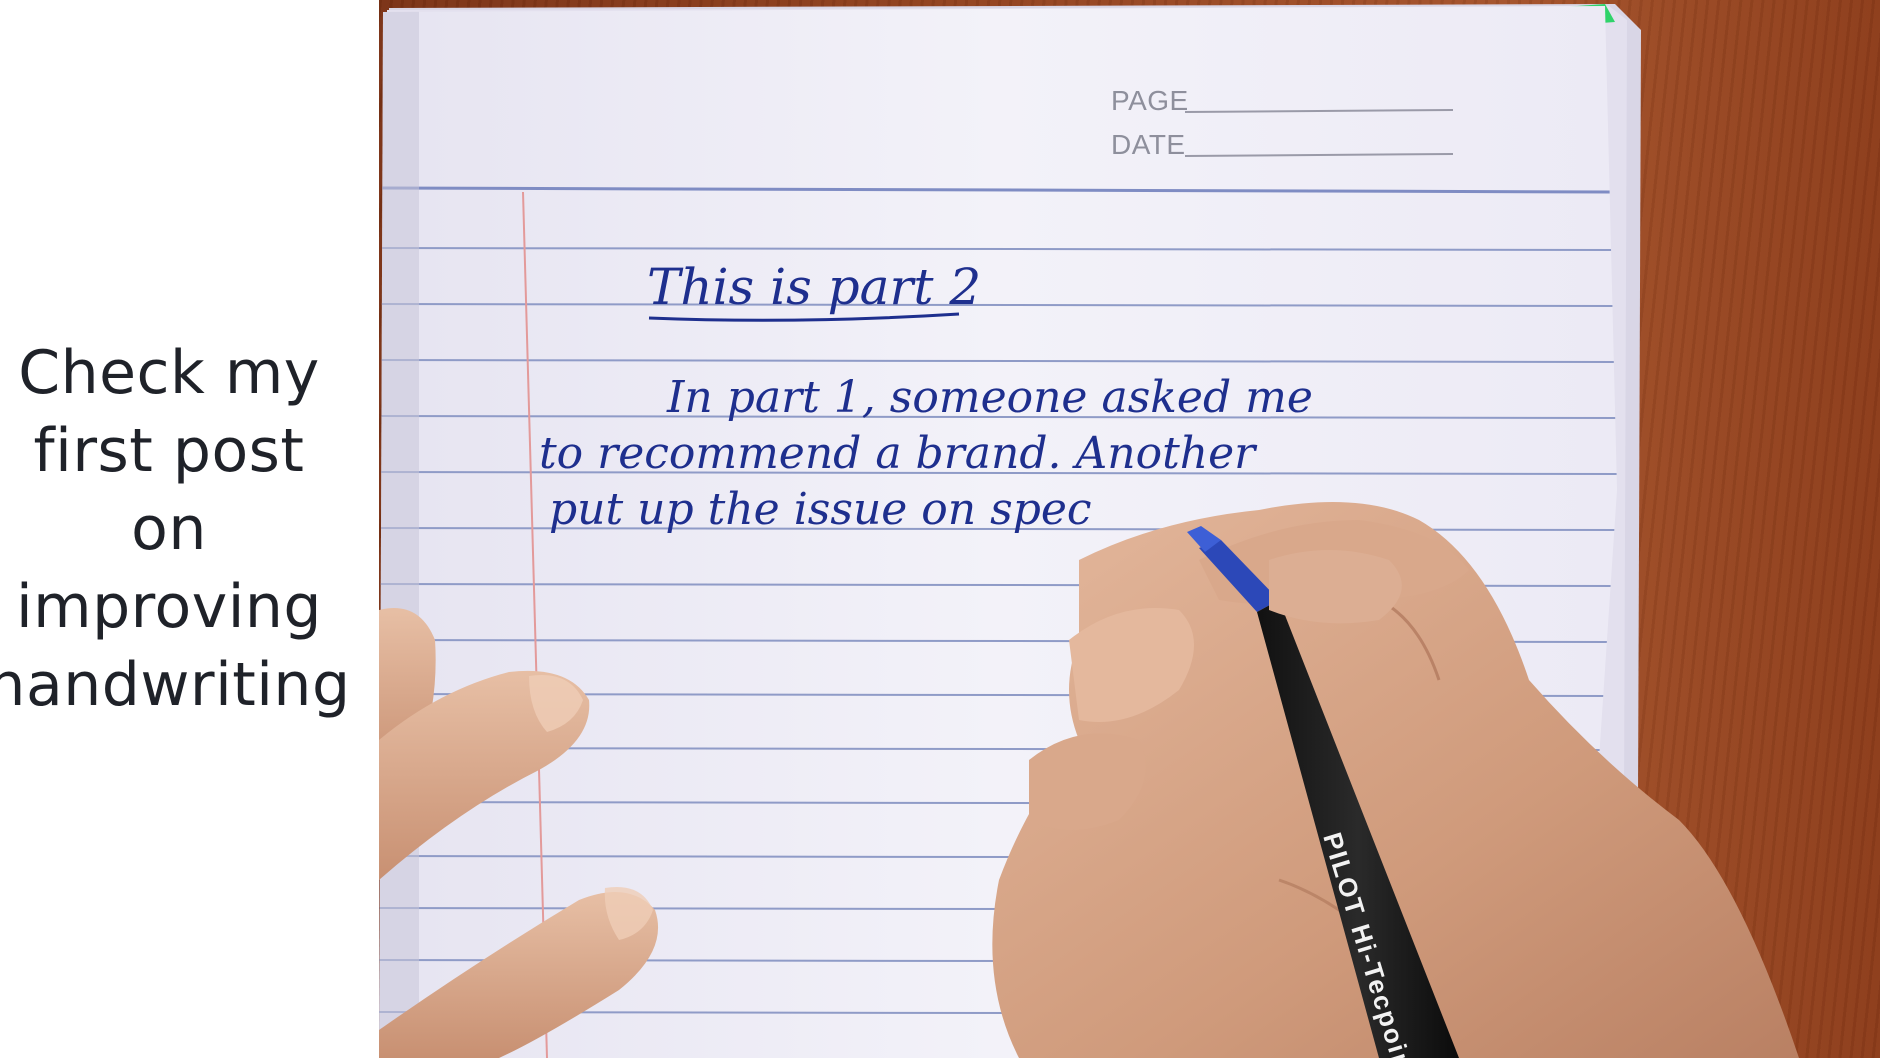 This screenshot has height=1058, width=1880. I want to click on handwritten-line-1: In part 1, someone asked me, so click(989, 397).